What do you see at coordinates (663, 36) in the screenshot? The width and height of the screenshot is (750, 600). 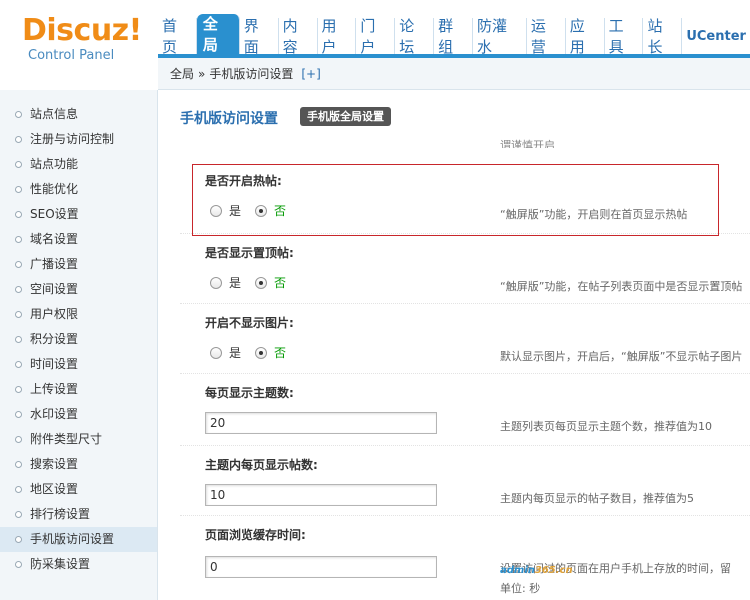 I see `nav-founder: 站长` at bounding box center [663, 36].